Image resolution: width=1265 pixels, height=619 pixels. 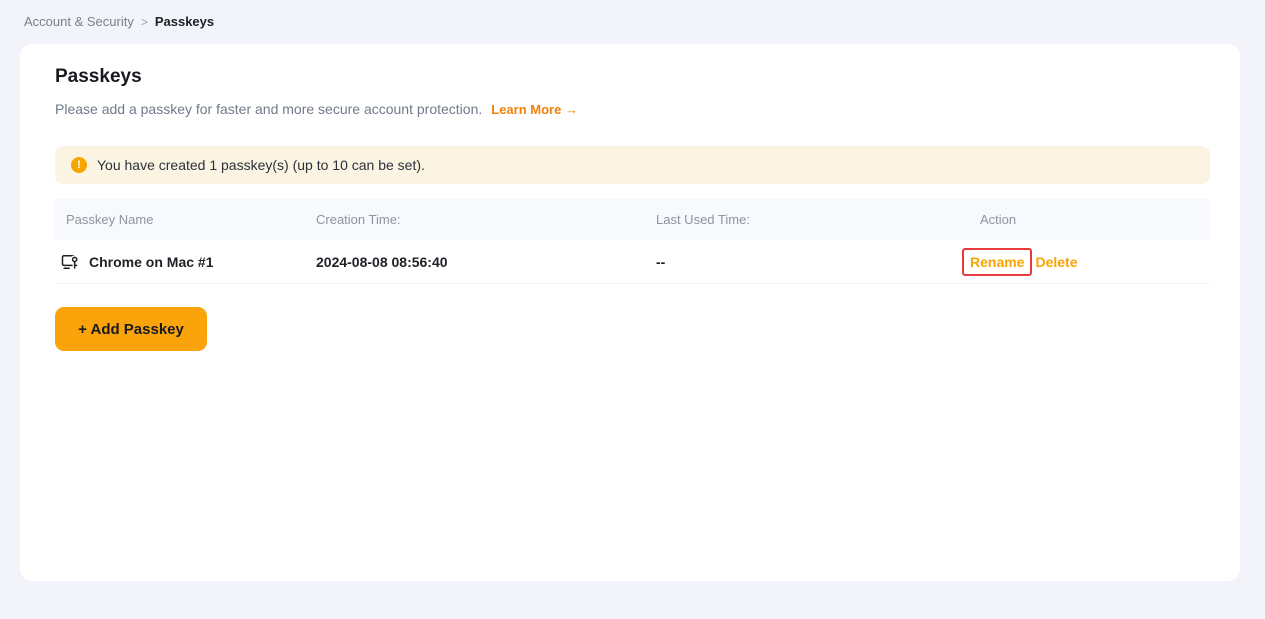 I want to click on header-action: Action, so click(x=998, y=219).